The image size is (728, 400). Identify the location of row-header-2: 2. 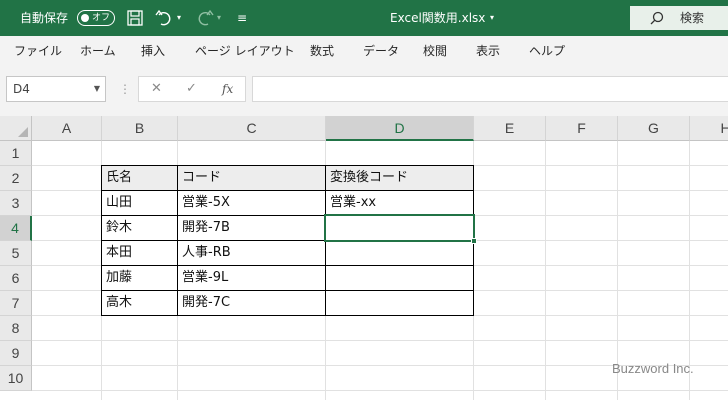
(16, 178).